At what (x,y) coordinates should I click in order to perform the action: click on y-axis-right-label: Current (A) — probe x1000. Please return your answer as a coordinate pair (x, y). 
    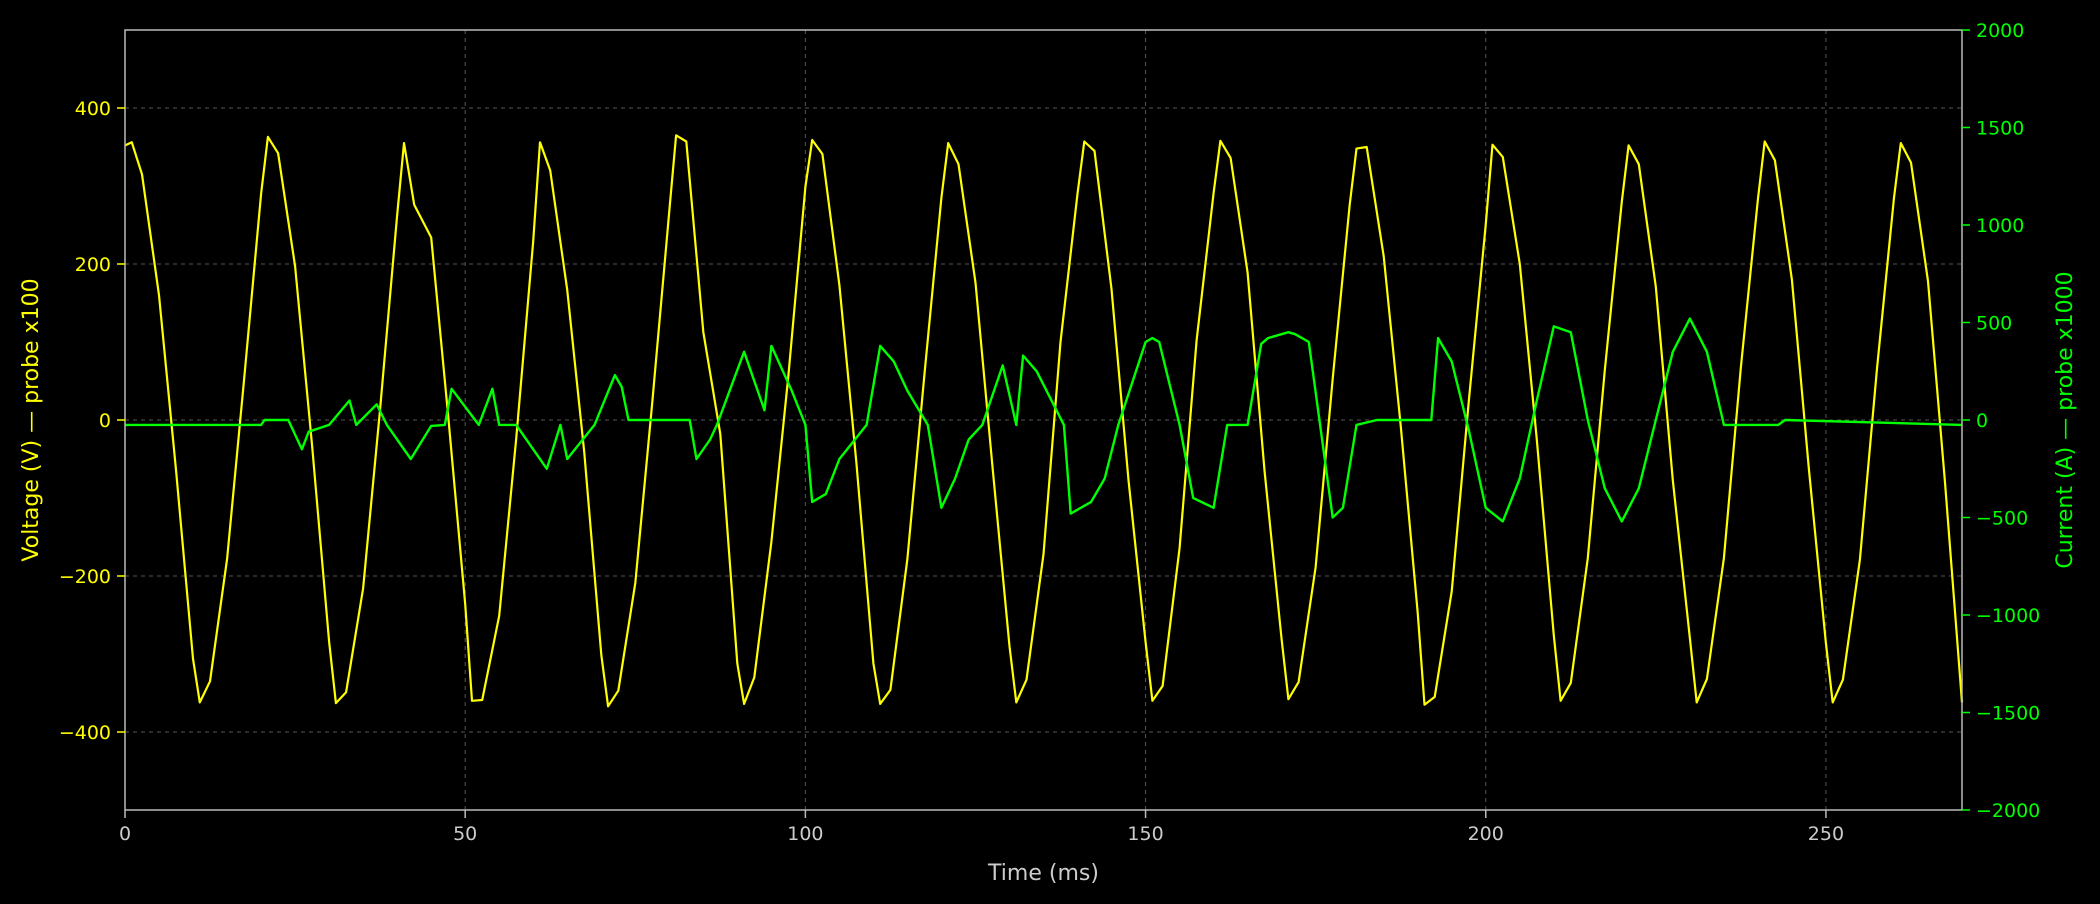
    Looking at the image, I should click on (2065, 419).